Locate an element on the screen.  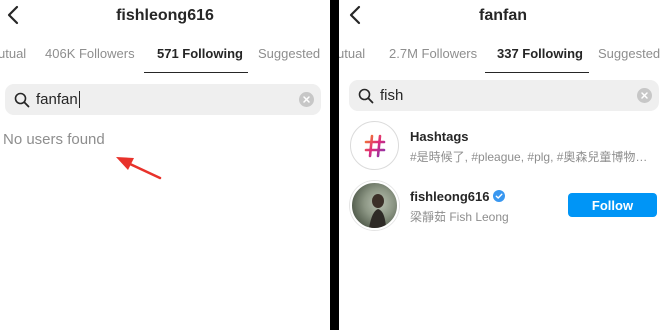
profile-header: fanfan is located at coordinates (503, 17).